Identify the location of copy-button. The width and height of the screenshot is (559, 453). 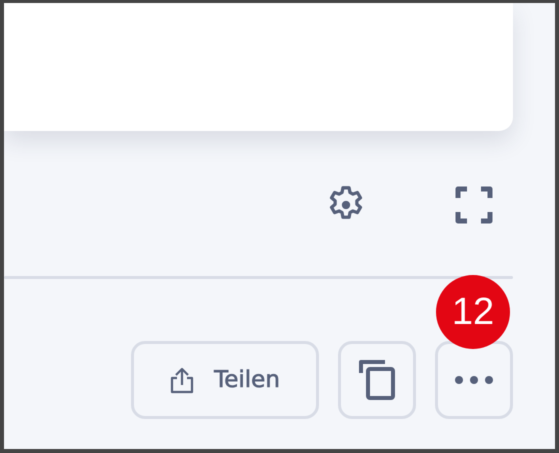
(377, 380).